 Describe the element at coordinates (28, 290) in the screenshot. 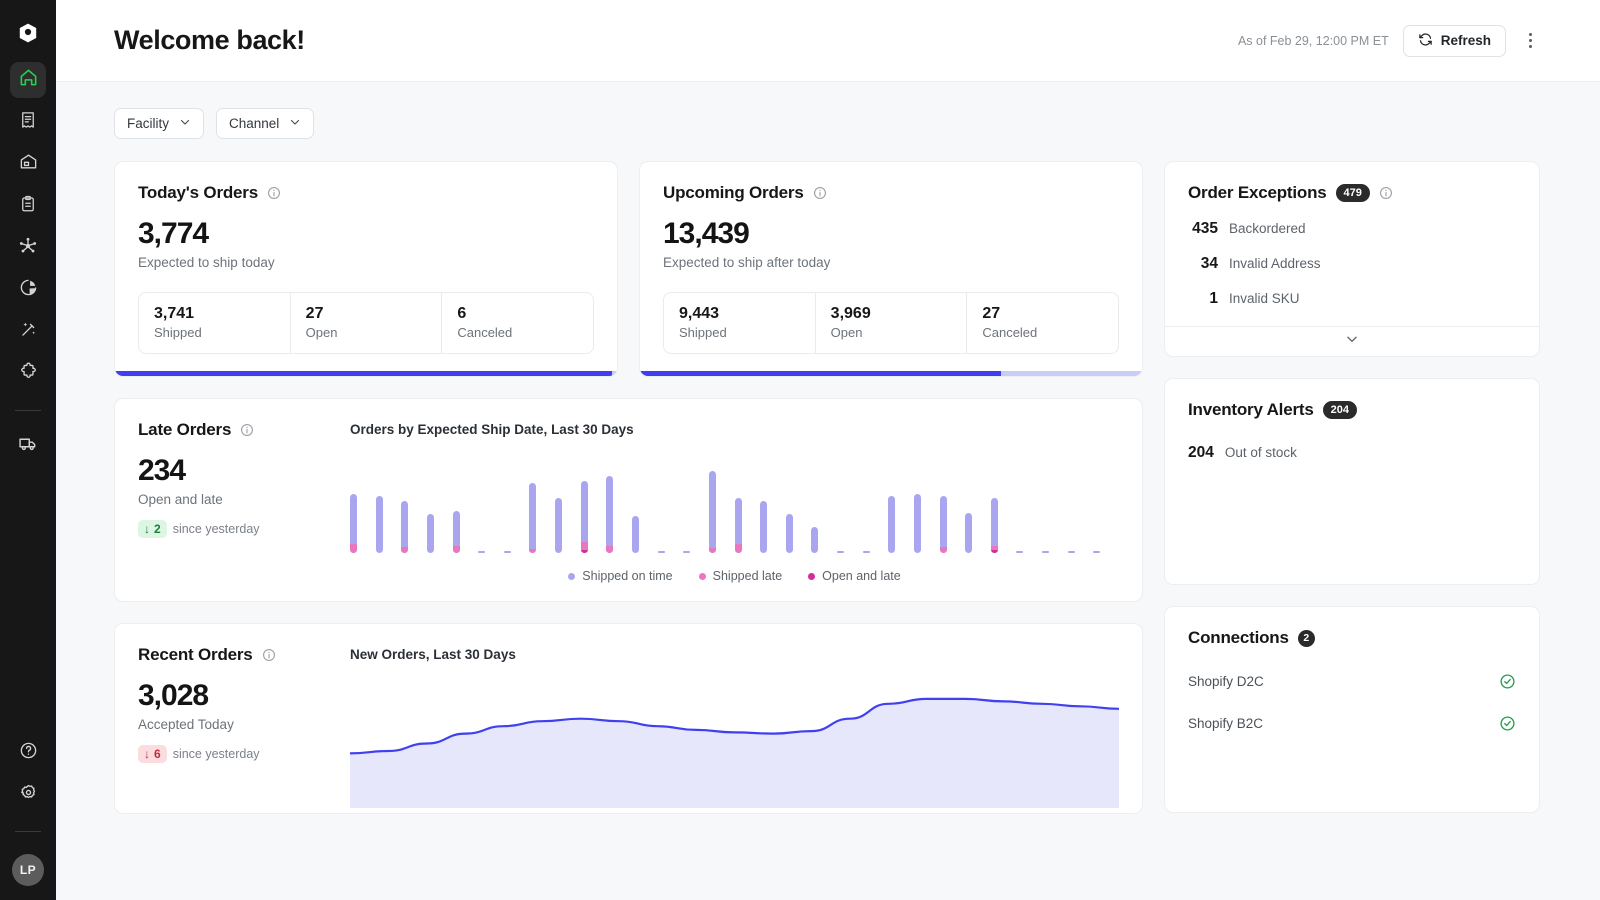

I see `sidebar-item-analytics` at that location.